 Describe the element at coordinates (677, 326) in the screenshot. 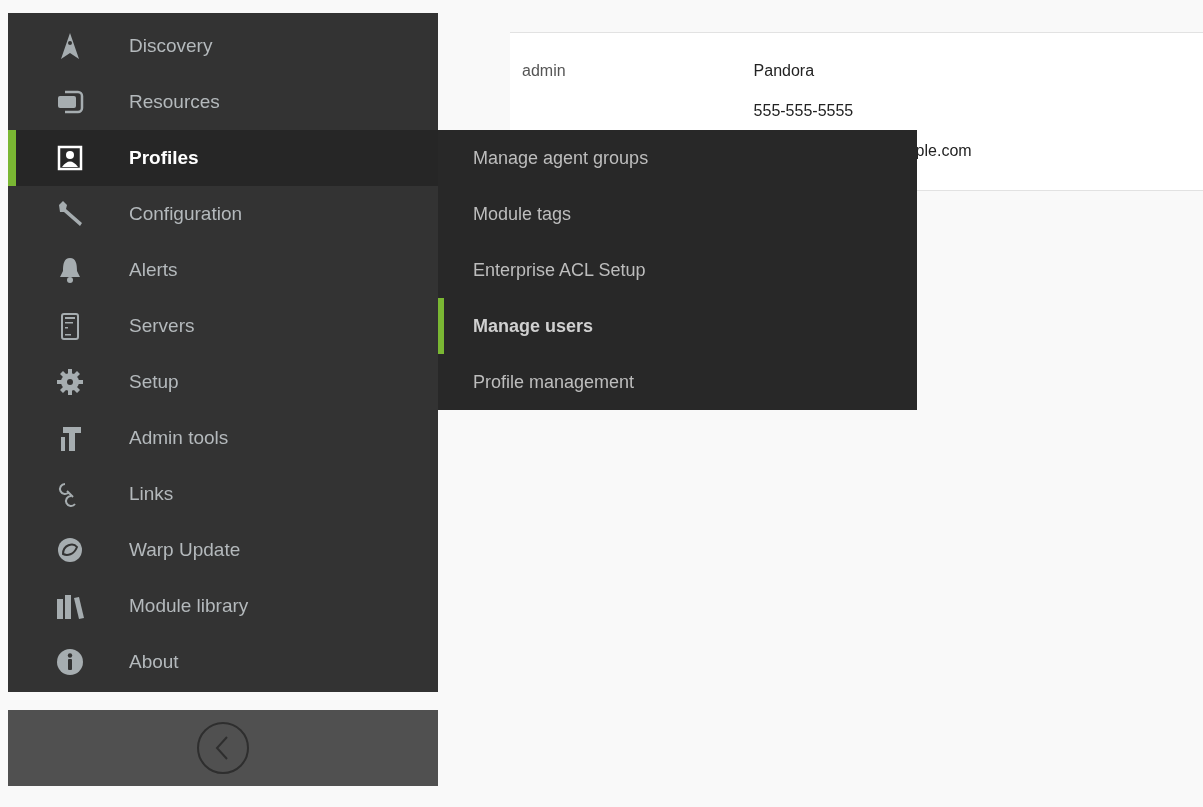

I see `submenu-item: Manage users` at that location.